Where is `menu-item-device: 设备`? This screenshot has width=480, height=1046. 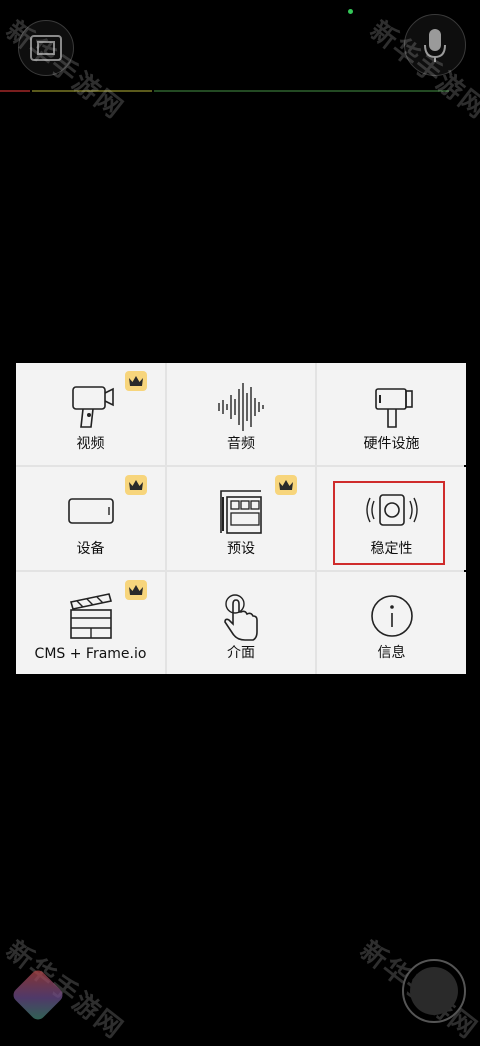 menu-item-device: 设备 is located at coordinates (90, 518).